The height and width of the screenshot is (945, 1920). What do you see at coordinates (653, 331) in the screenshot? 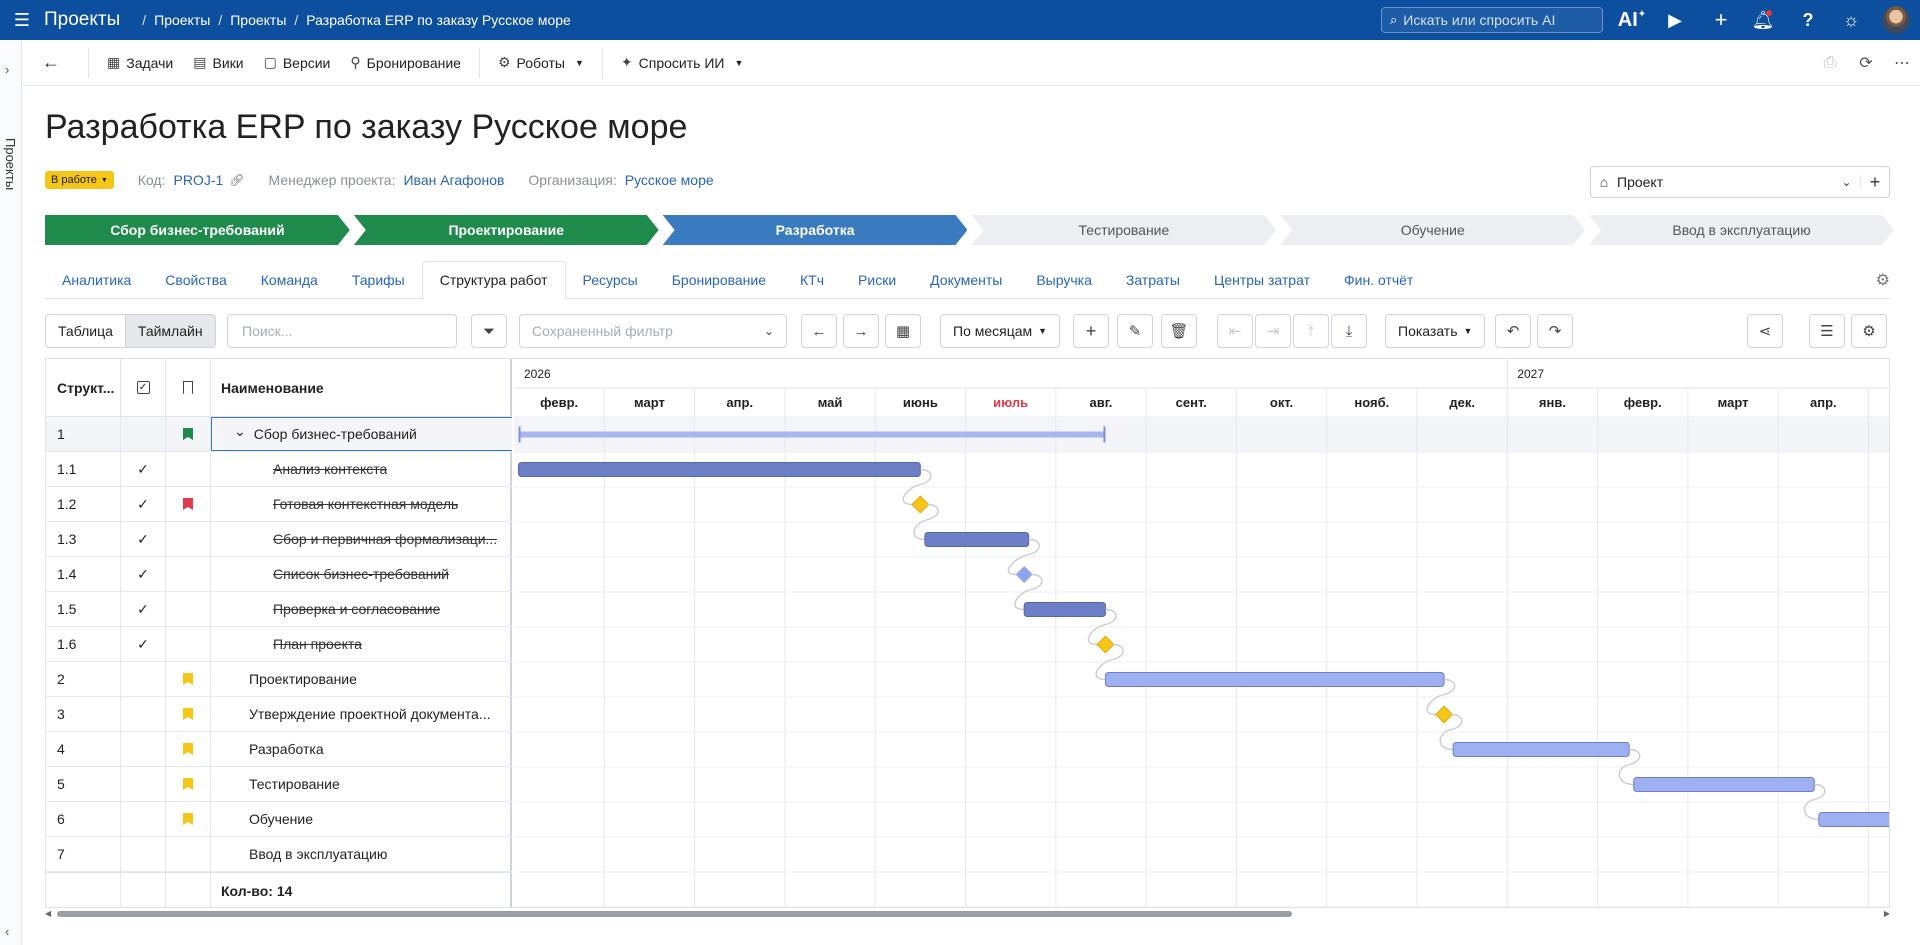
I see `saved-filter-select: Сохраненный фильтр ⌄` at bounding box center [653, 331].